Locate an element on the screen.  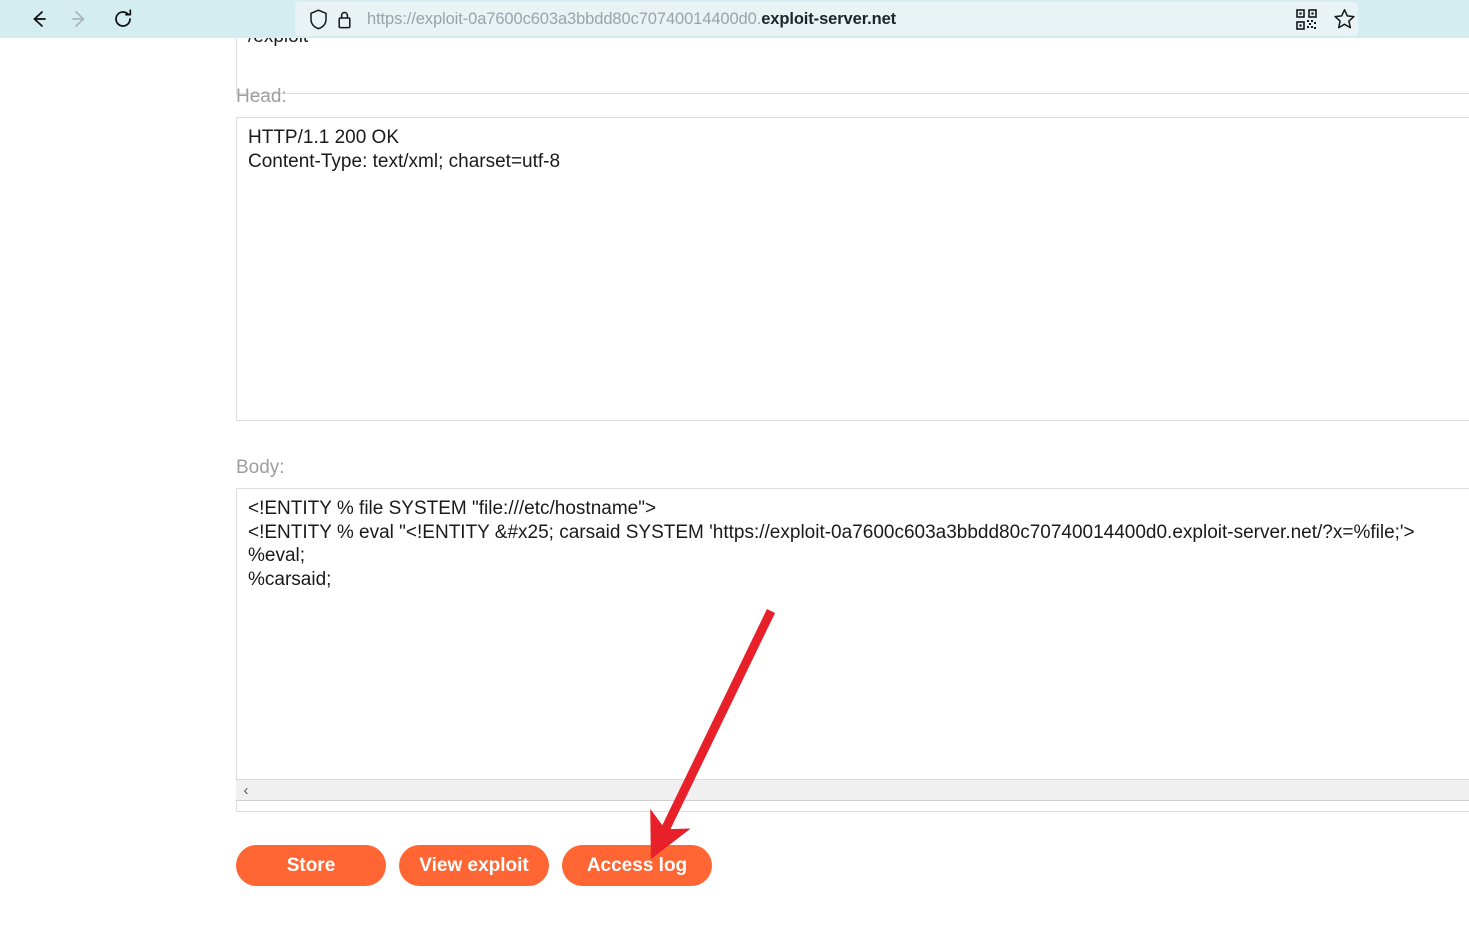
view-exploit-button: View exploit is located at coordinates (474, 865).